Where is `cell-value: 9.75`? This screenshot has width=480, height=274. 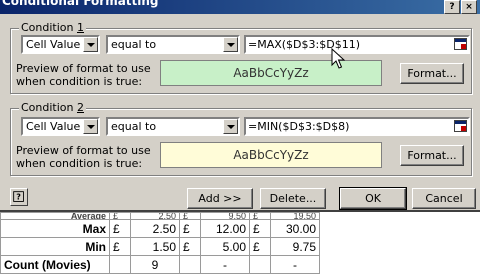
cell-value: 9.75 is located at coordinates (295, 246).